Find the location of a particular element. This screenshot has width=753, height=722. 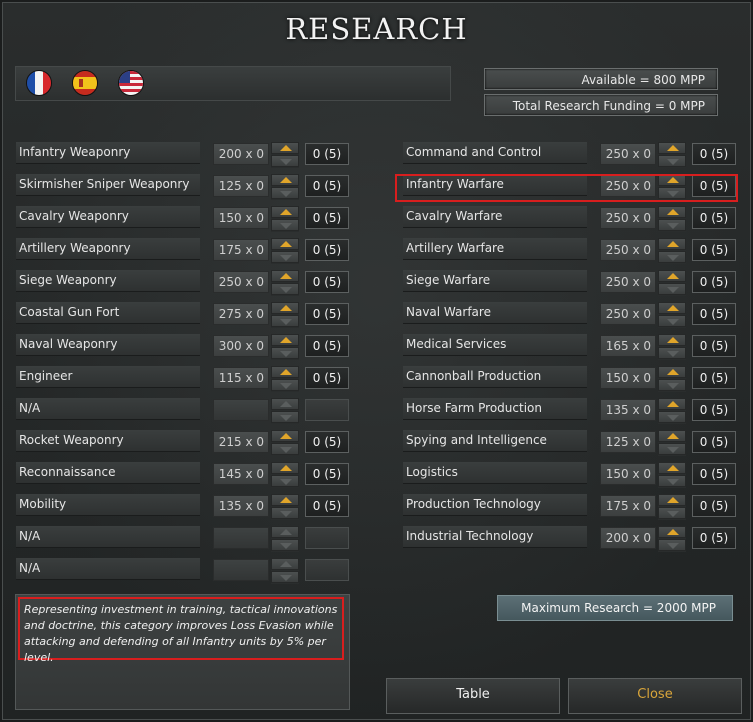

table-button: Table is located at coordinates (473, 696).